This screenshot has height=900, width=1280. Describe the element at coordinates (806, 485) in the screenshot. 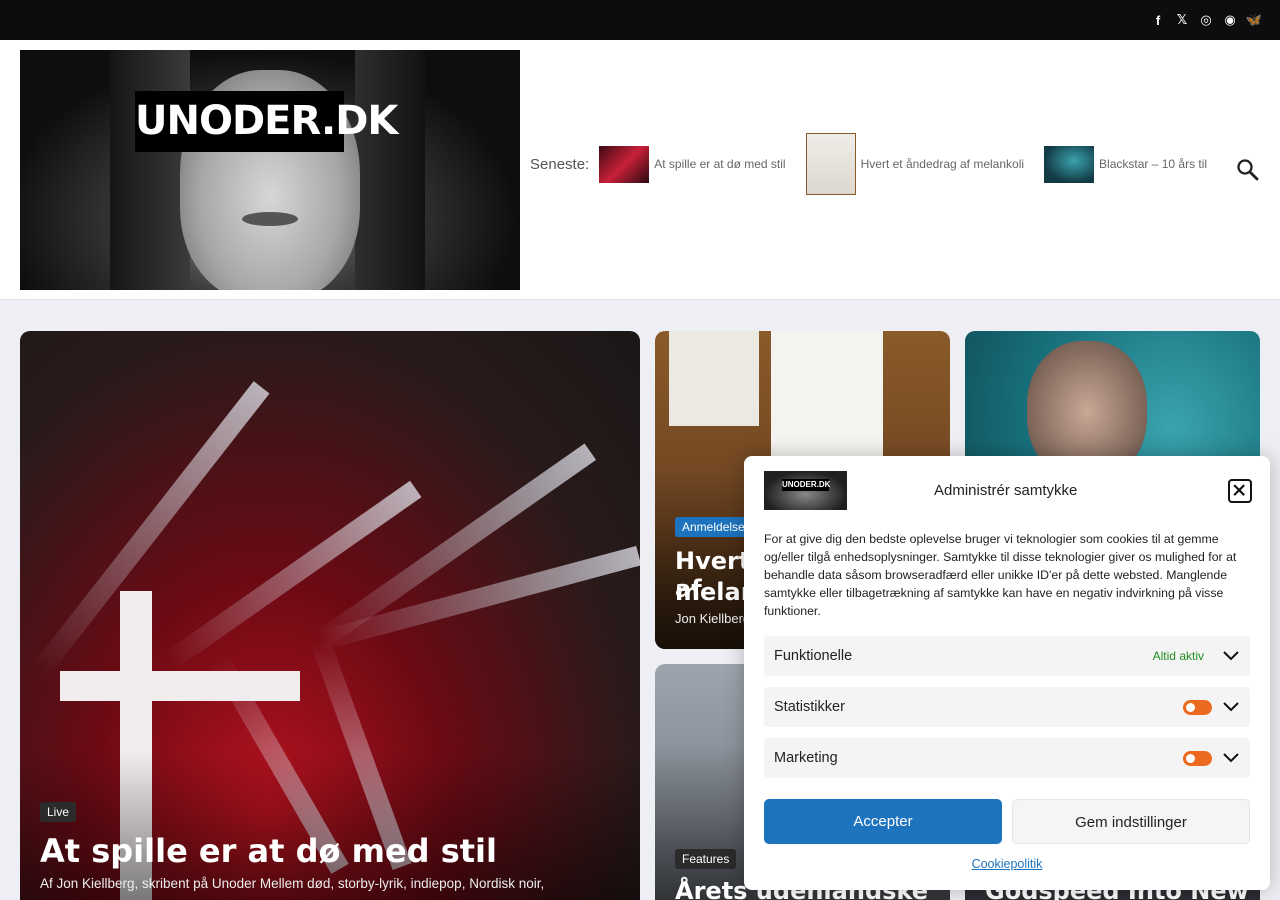

I see `consent-logo-text: UNODER.DK` at that location.